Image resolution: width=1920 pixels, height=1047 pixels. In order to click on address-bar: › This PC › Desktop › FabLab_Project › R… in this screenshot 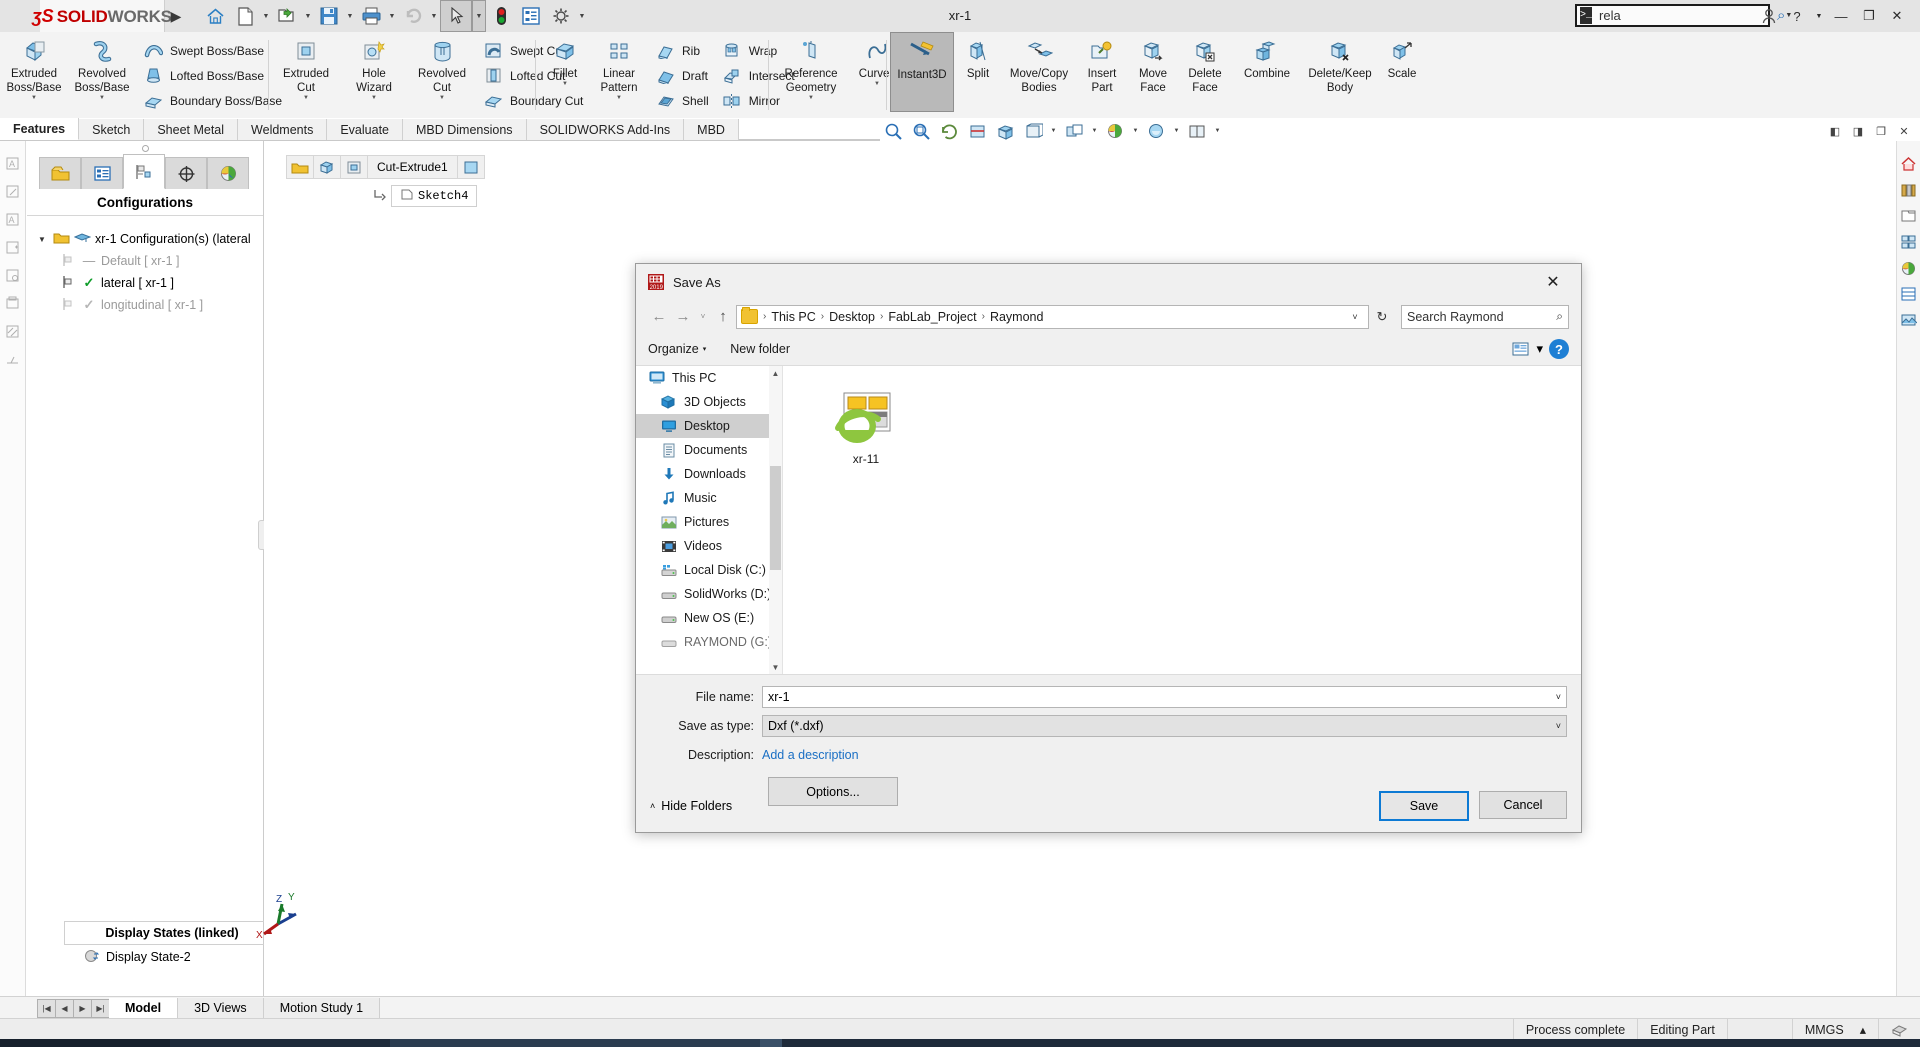, I will do `click(1052, 316)`.